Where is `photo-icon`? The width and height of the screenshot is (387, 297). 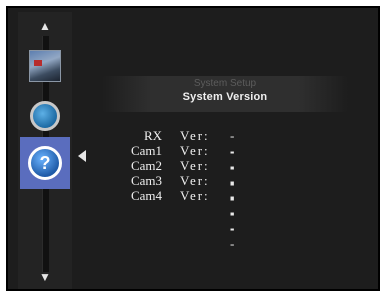
photo-icon is located at coordinates (45, 66).